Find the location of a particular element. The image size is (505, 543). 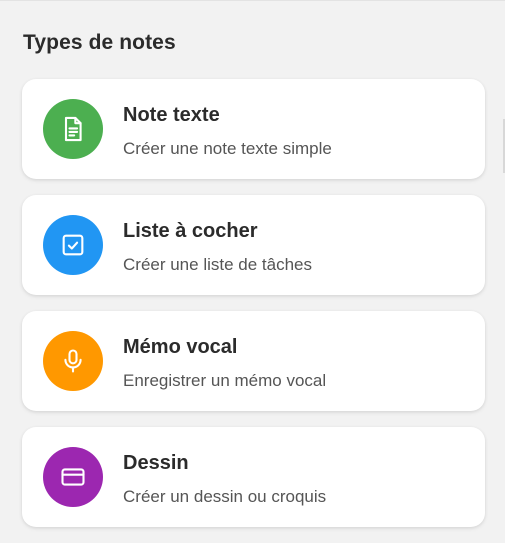

card-subtitle: Créer une note texte simple is located at coordinates (227, 148).